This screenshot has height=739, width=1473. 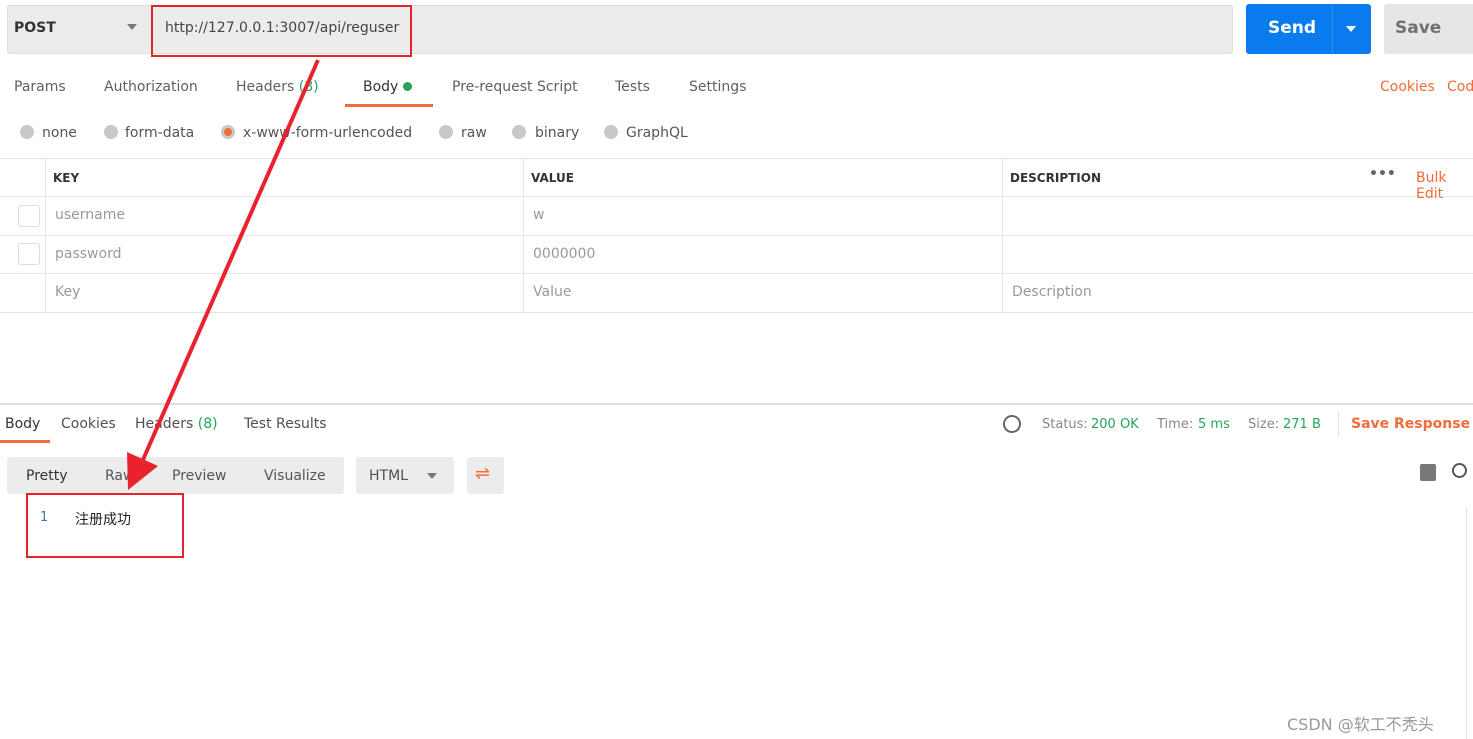 I want to click on cookies-link: Cookies, so click(x=1407, y=87).